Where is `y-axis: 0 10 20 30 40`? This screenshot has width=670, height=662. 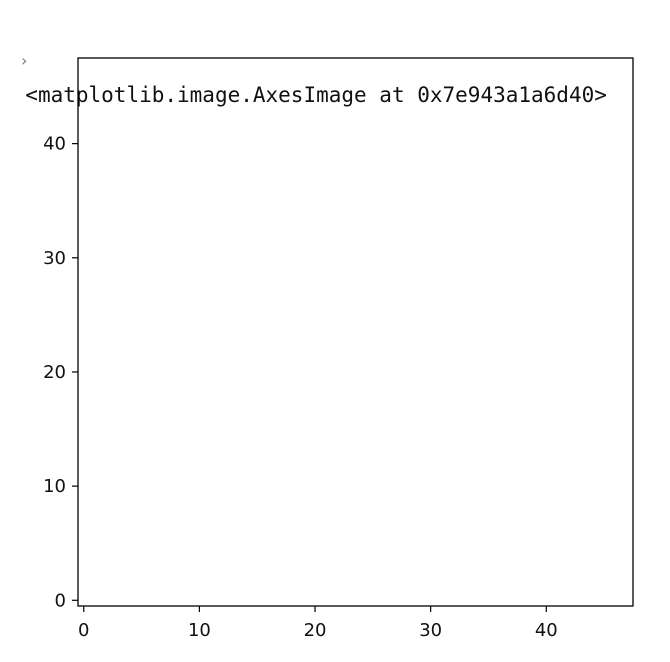
y-axis: 0 10 20 30 40 is located at coordinates (60, 372).